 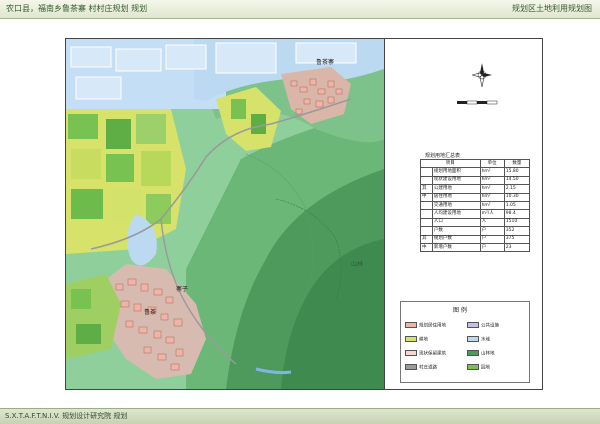 I want to click on row-value: 1.05, so click(x=517, y=205).